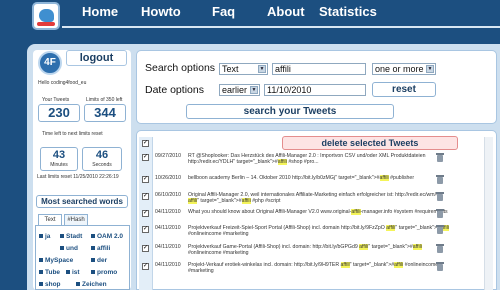 Image resolution: width=500 pixels, height=290 pixels. Describe the element at coordinates (76, 219) in the screenshot. I see `tab-hash: #Hash` at that location.